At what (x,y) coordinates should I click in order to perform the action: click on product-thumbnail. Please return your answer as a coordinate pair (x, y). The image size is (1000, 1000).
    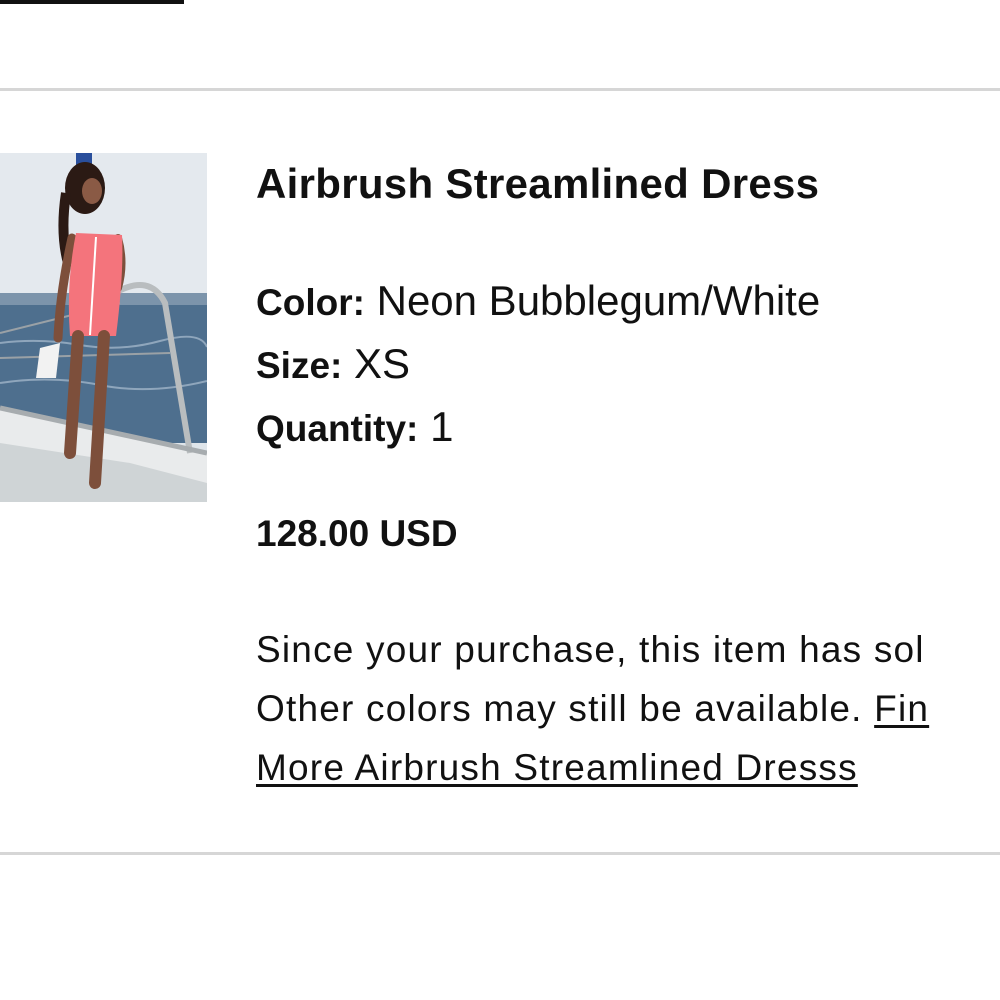
    Looking at the image, I should click on (103, 327).